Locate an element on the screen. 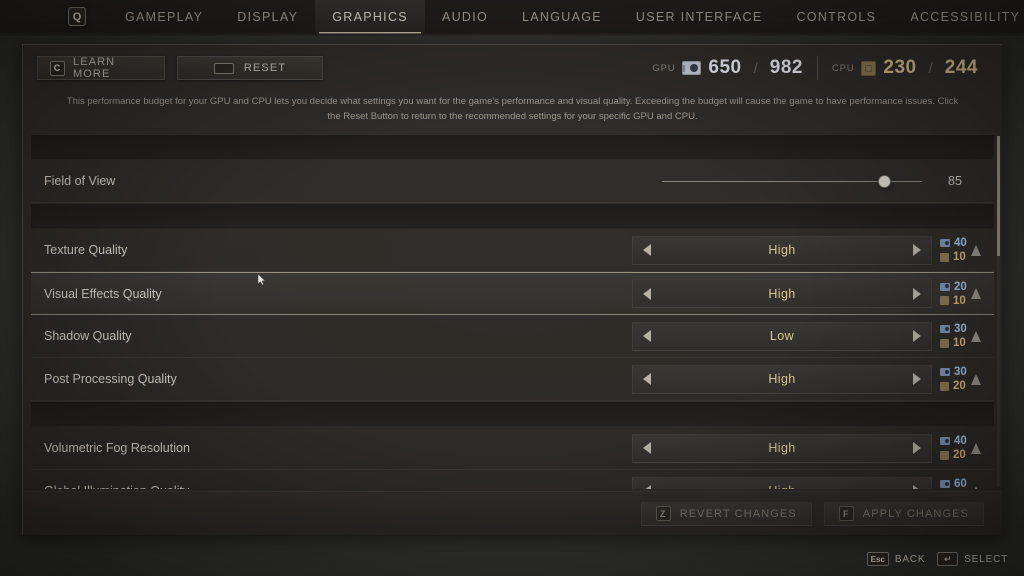 The image size is (1024, 576). fov-slider is located at coordinates (792, 181).